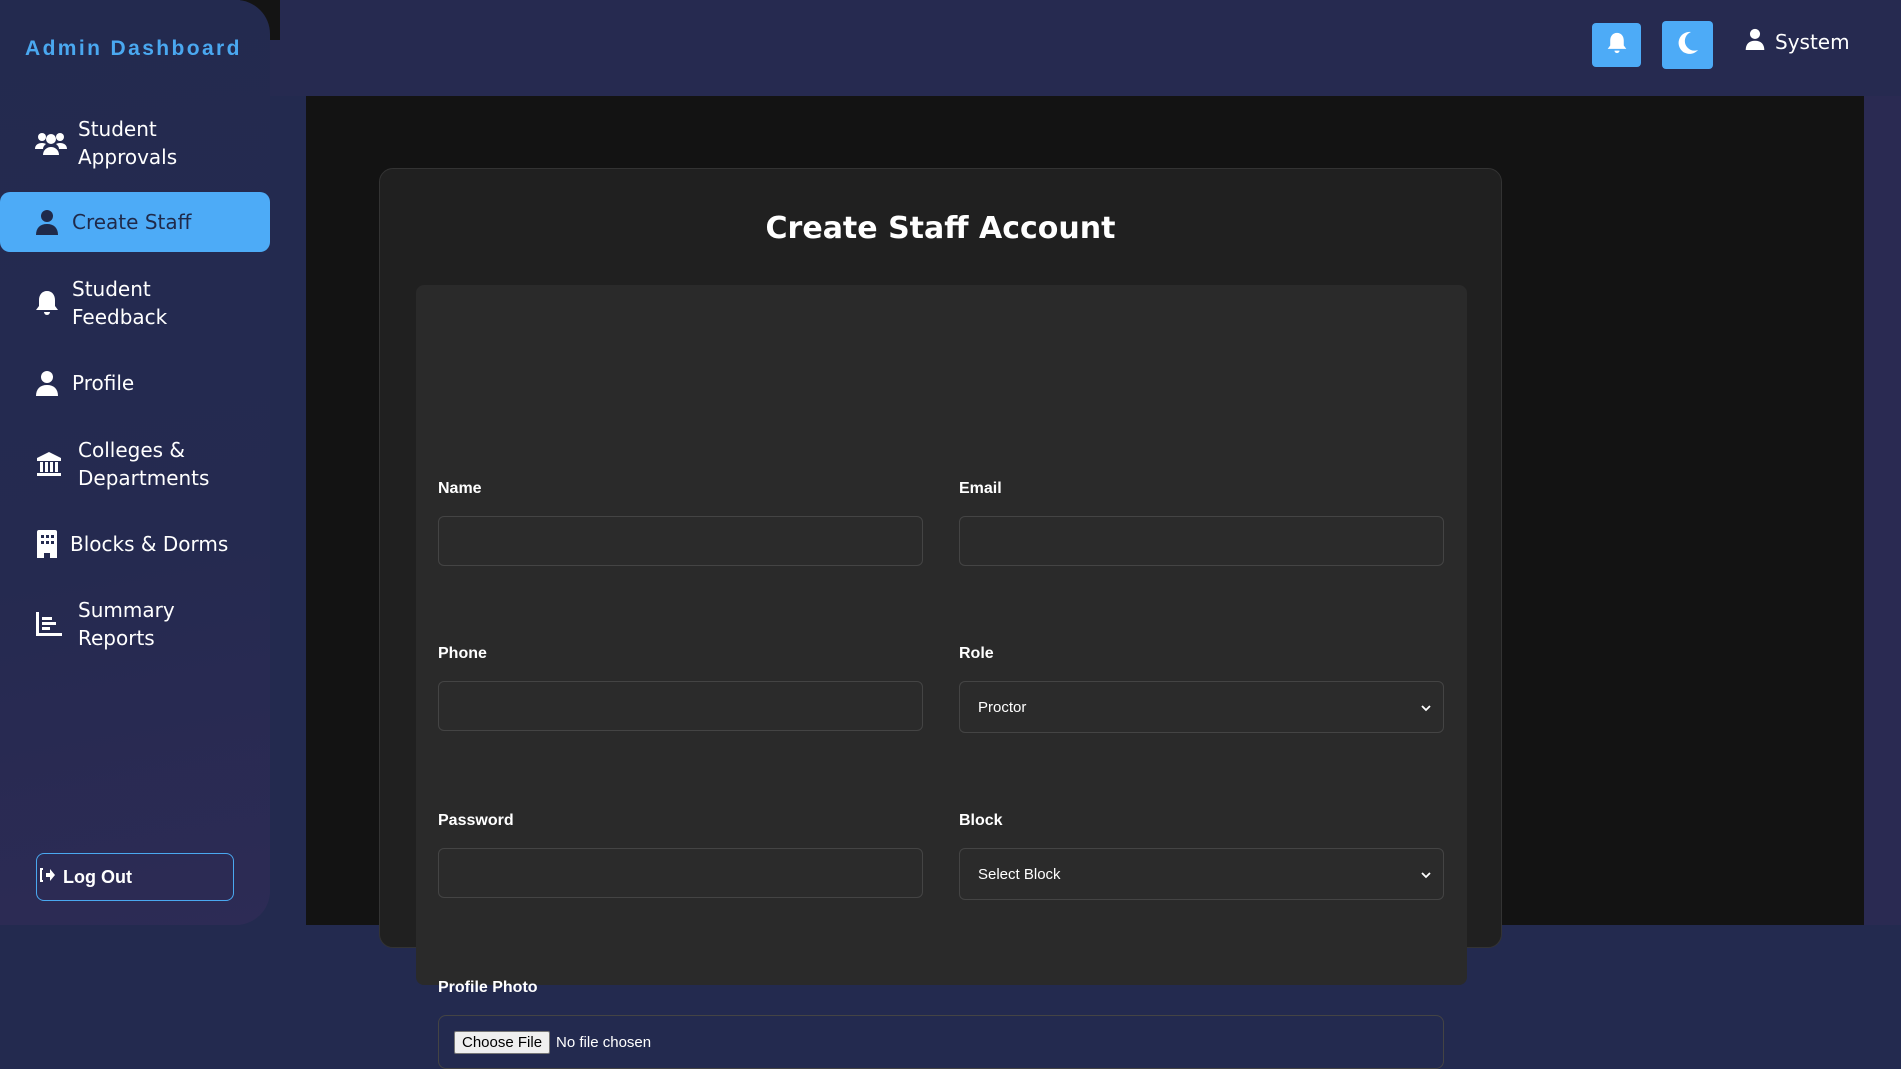  What do you see at coordinates (1085, 48) in the screenshot?
I see `top-bar` at bounding box center [1085, 48].